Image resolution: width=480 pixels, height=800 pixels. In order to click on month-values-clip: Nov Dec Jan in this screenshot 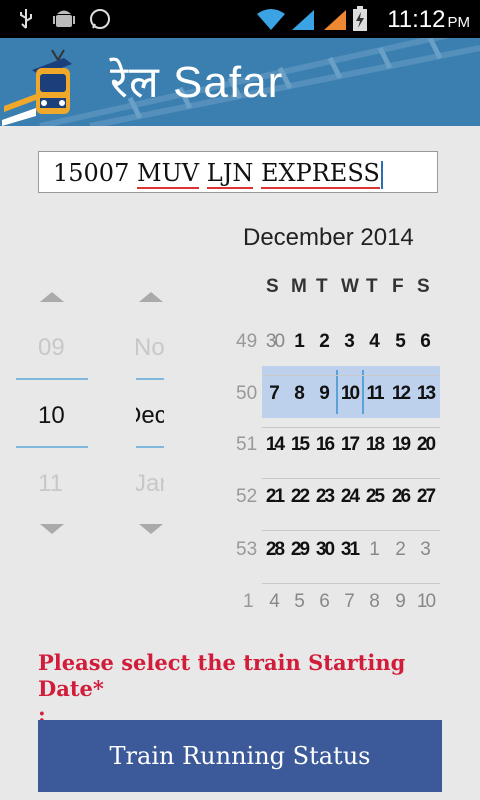, I will do `click(150, 415)`.